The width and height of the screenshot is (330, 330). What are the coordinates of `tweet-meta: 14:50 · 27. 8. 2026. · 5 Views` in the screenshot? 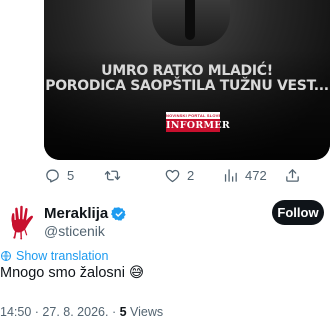 It's located at (81, 312).